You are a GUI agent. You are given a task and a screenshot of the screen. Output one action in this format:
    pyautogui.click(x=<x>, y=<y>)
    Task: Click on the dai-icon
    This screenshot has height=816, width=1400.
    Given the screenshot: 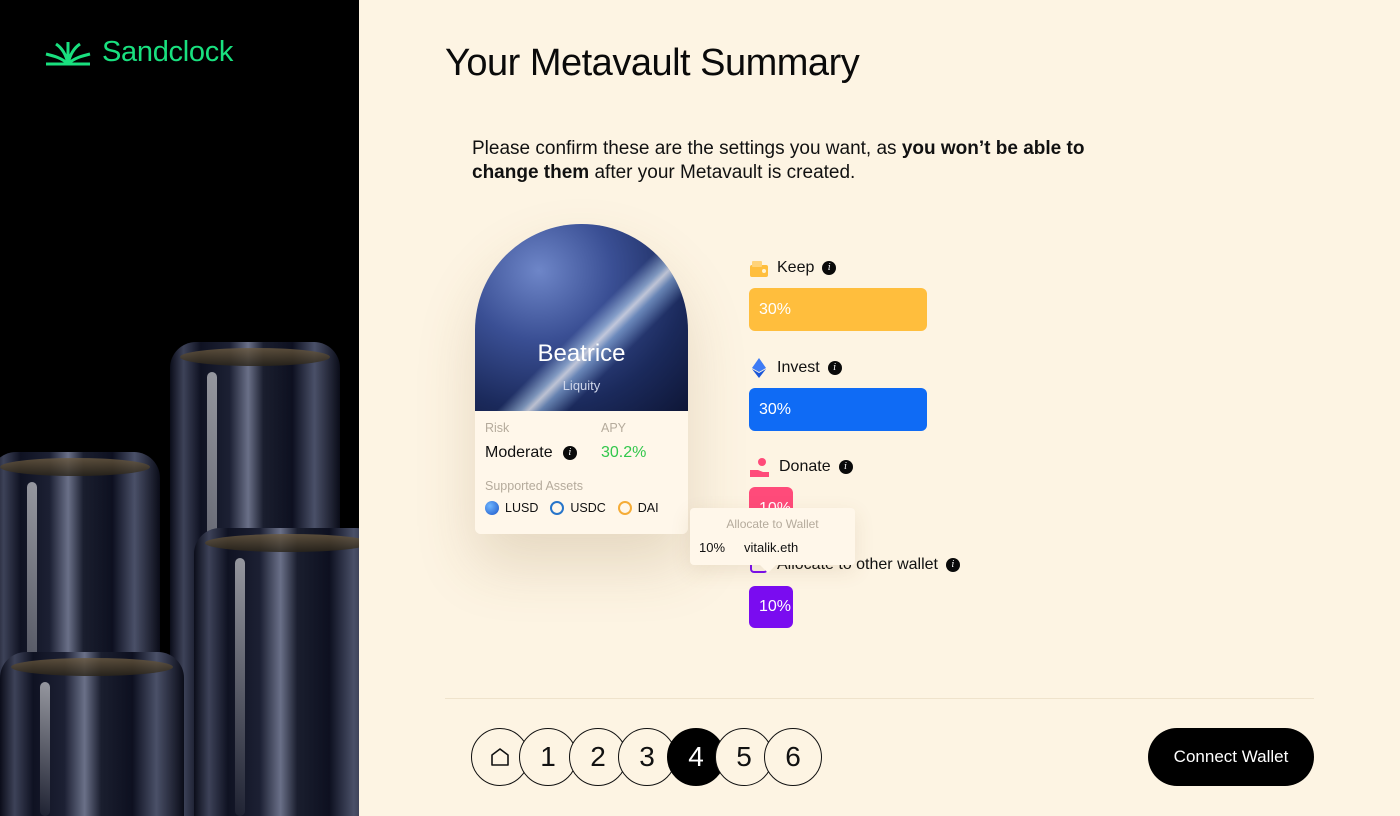 What is the action you would take?
    pyautogui.click(x=624, y=508)
    